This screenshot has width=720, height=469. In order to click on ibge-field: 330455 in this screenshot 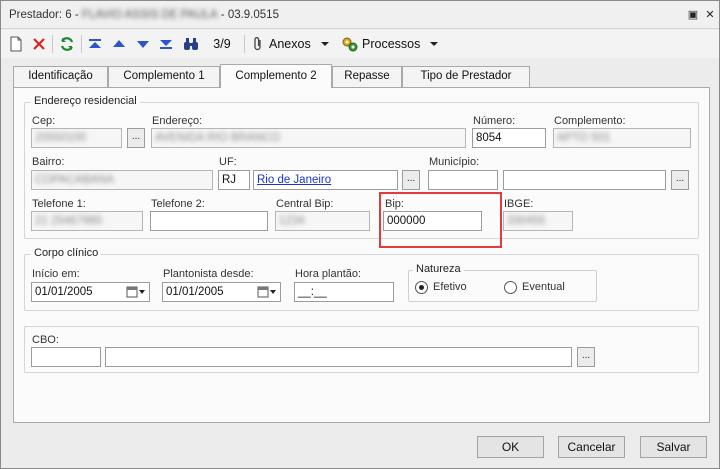, I will do `click(538, 221)`.